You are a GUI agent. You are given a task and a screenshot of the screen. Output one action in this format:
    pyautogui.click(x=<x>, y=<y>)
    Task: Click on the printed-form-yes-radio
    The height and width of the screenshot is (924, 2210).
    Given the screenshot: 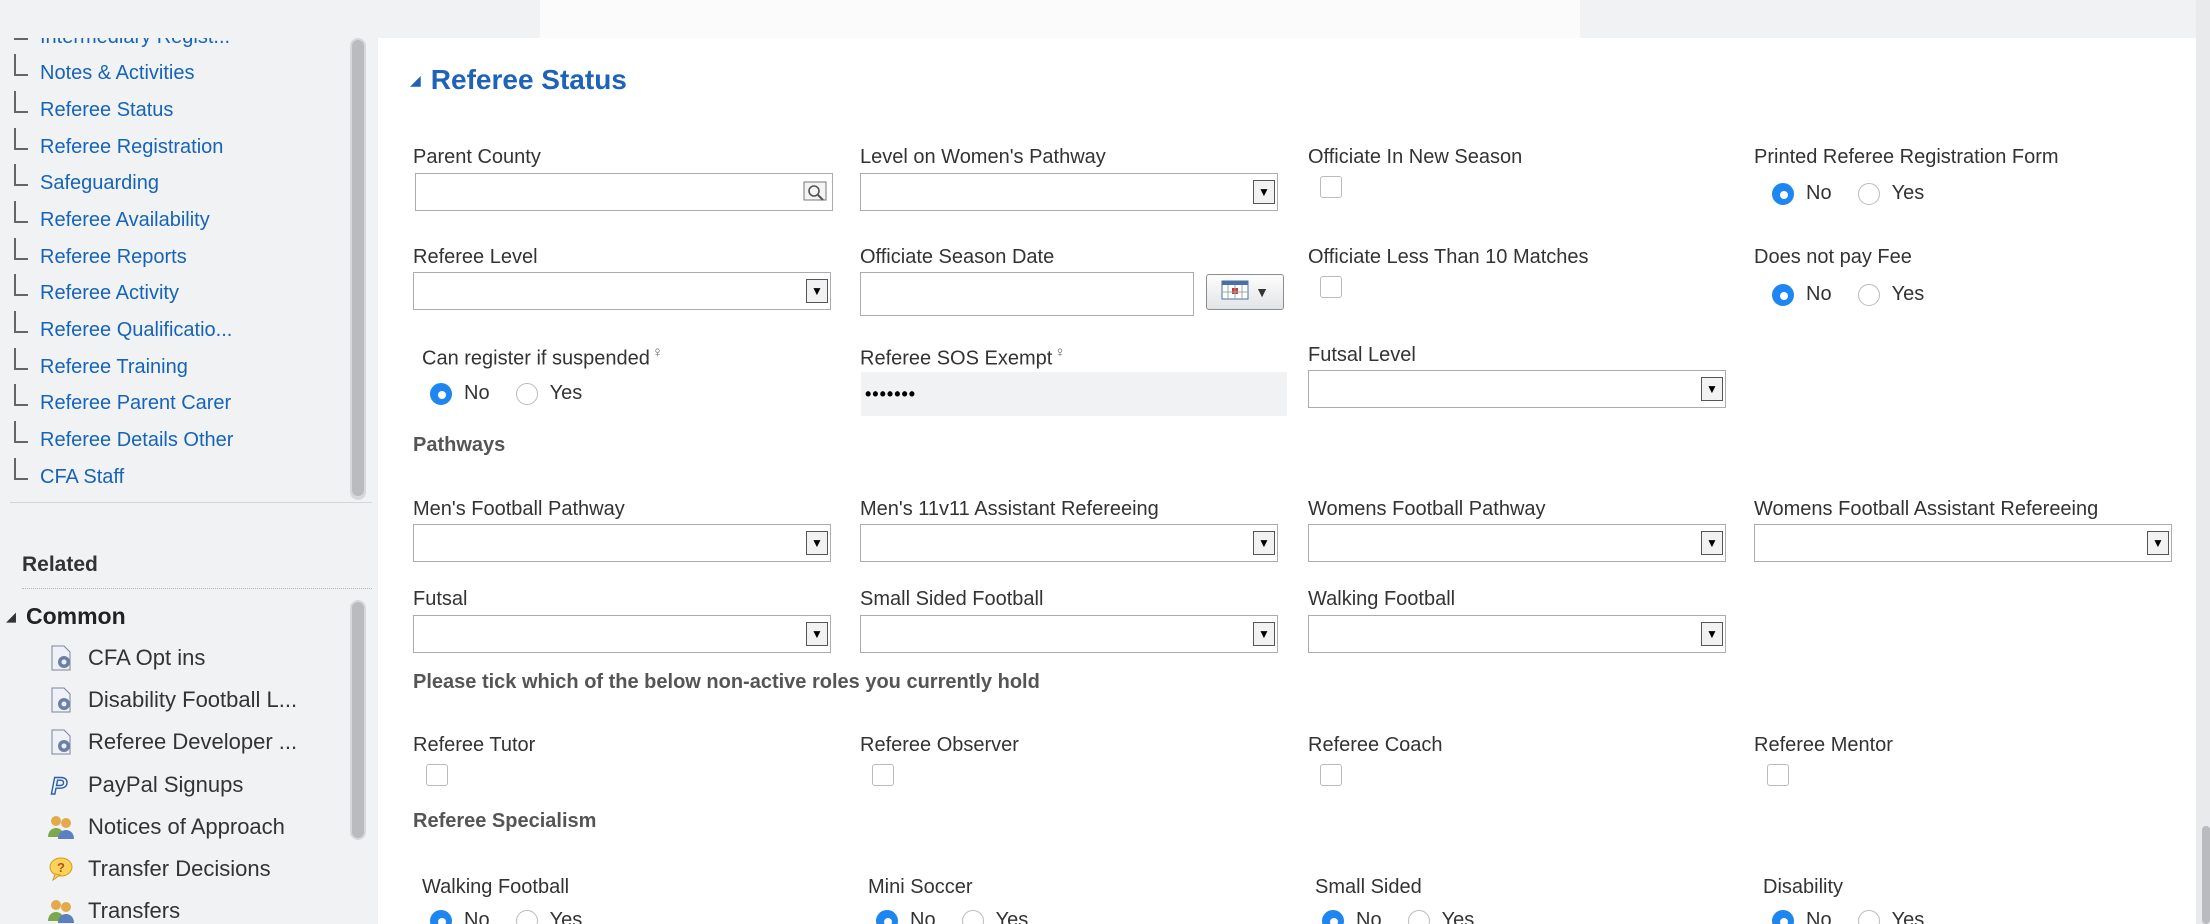 What is the action you would take?
    pyautogui.click(x=1868, y=193)
    